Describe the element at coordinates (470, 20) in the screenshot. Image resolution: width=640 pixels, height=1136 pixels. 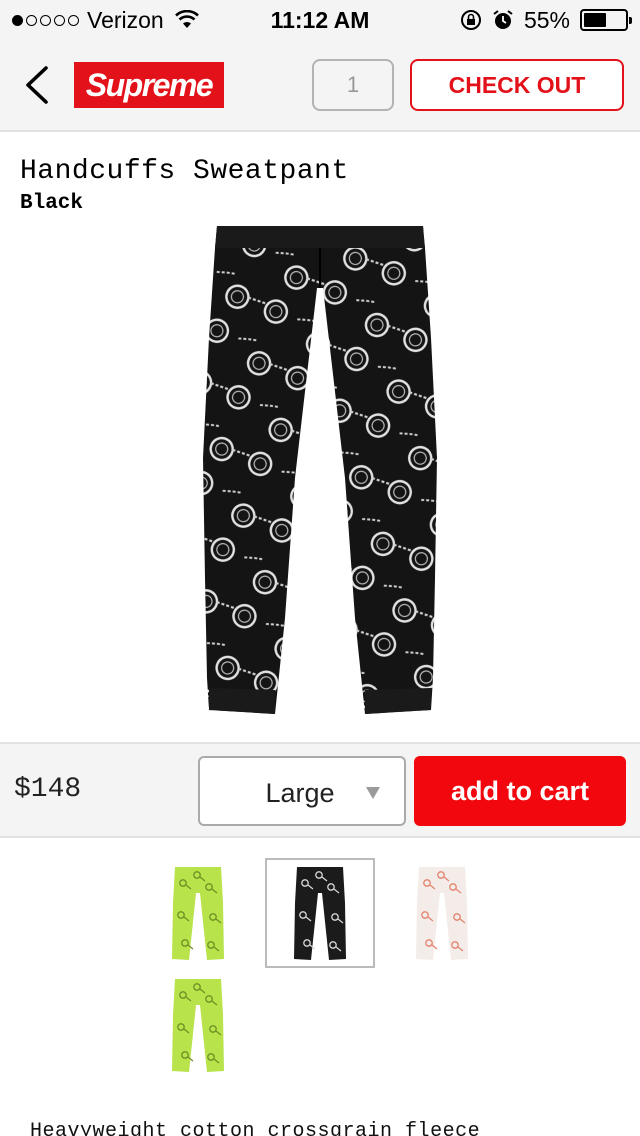
I see `orientation-lock-icon` at that location.